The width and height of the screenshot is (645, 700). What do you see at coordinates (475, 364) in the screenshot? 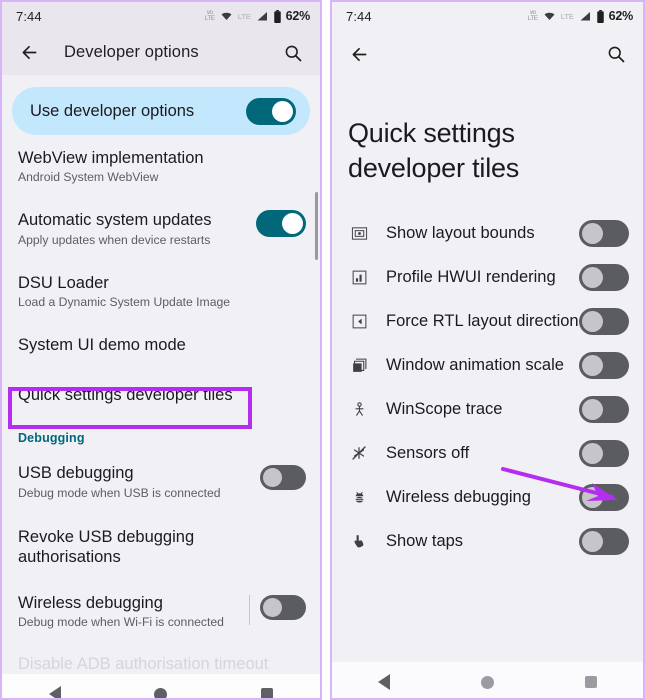
I see `tile-label: Window animation scale` at bounding box center [475, 364].